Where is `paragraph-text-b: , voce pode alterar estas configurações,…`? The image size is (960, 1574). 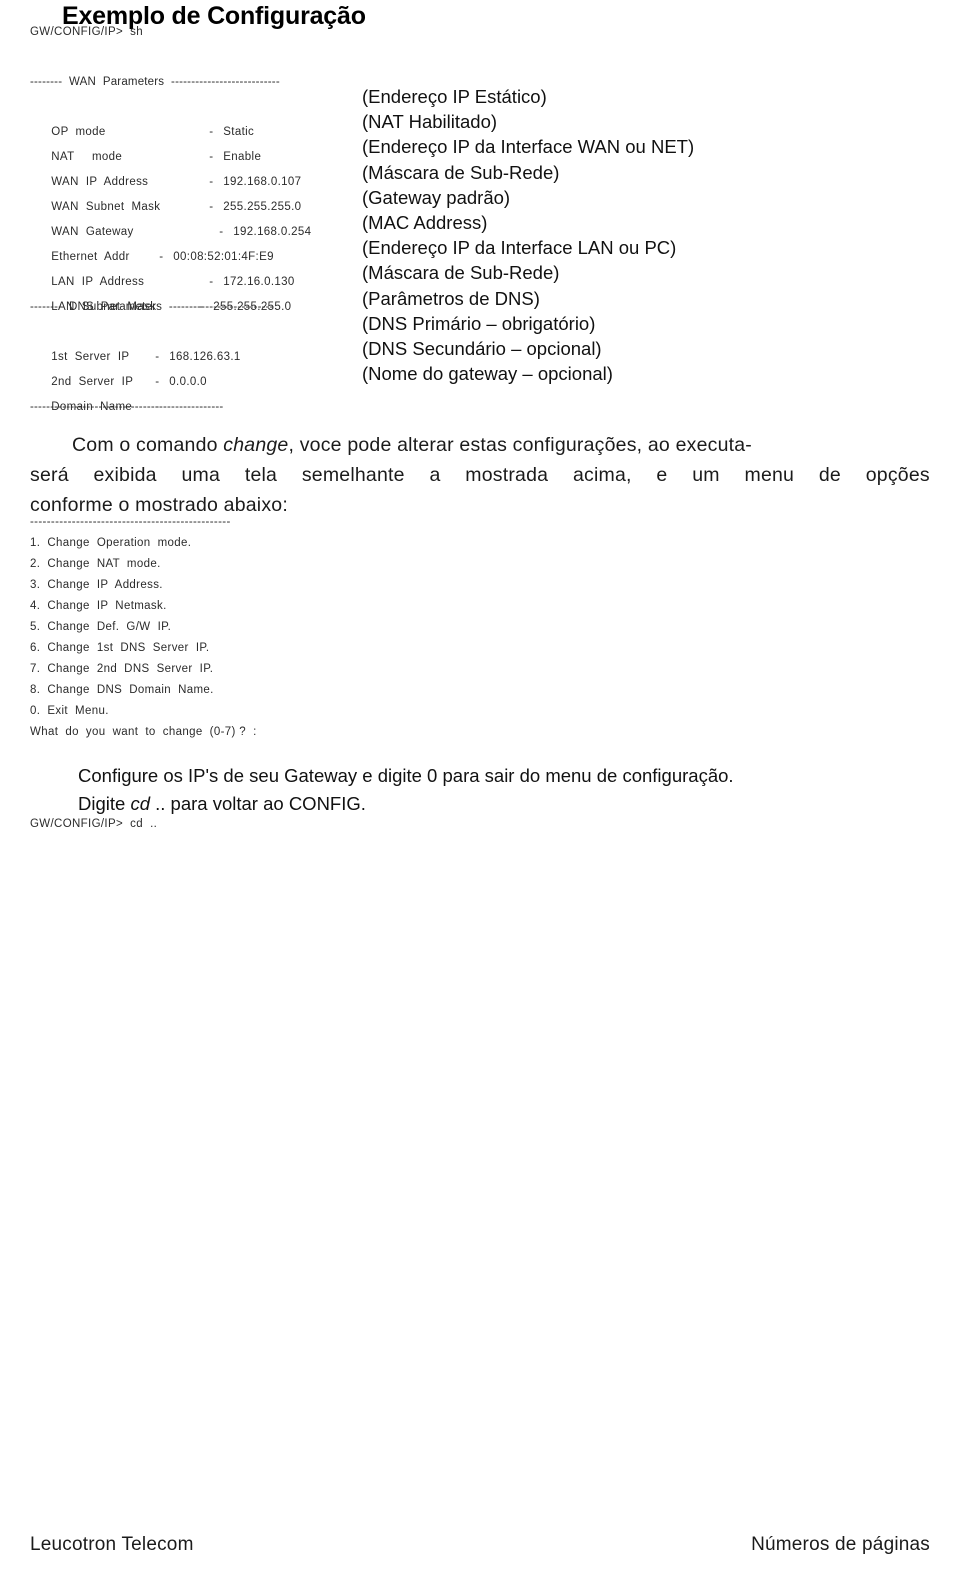
paragraph-text-b: , voce pode alterar estas configurações,… is located at coordinates (520, 445).